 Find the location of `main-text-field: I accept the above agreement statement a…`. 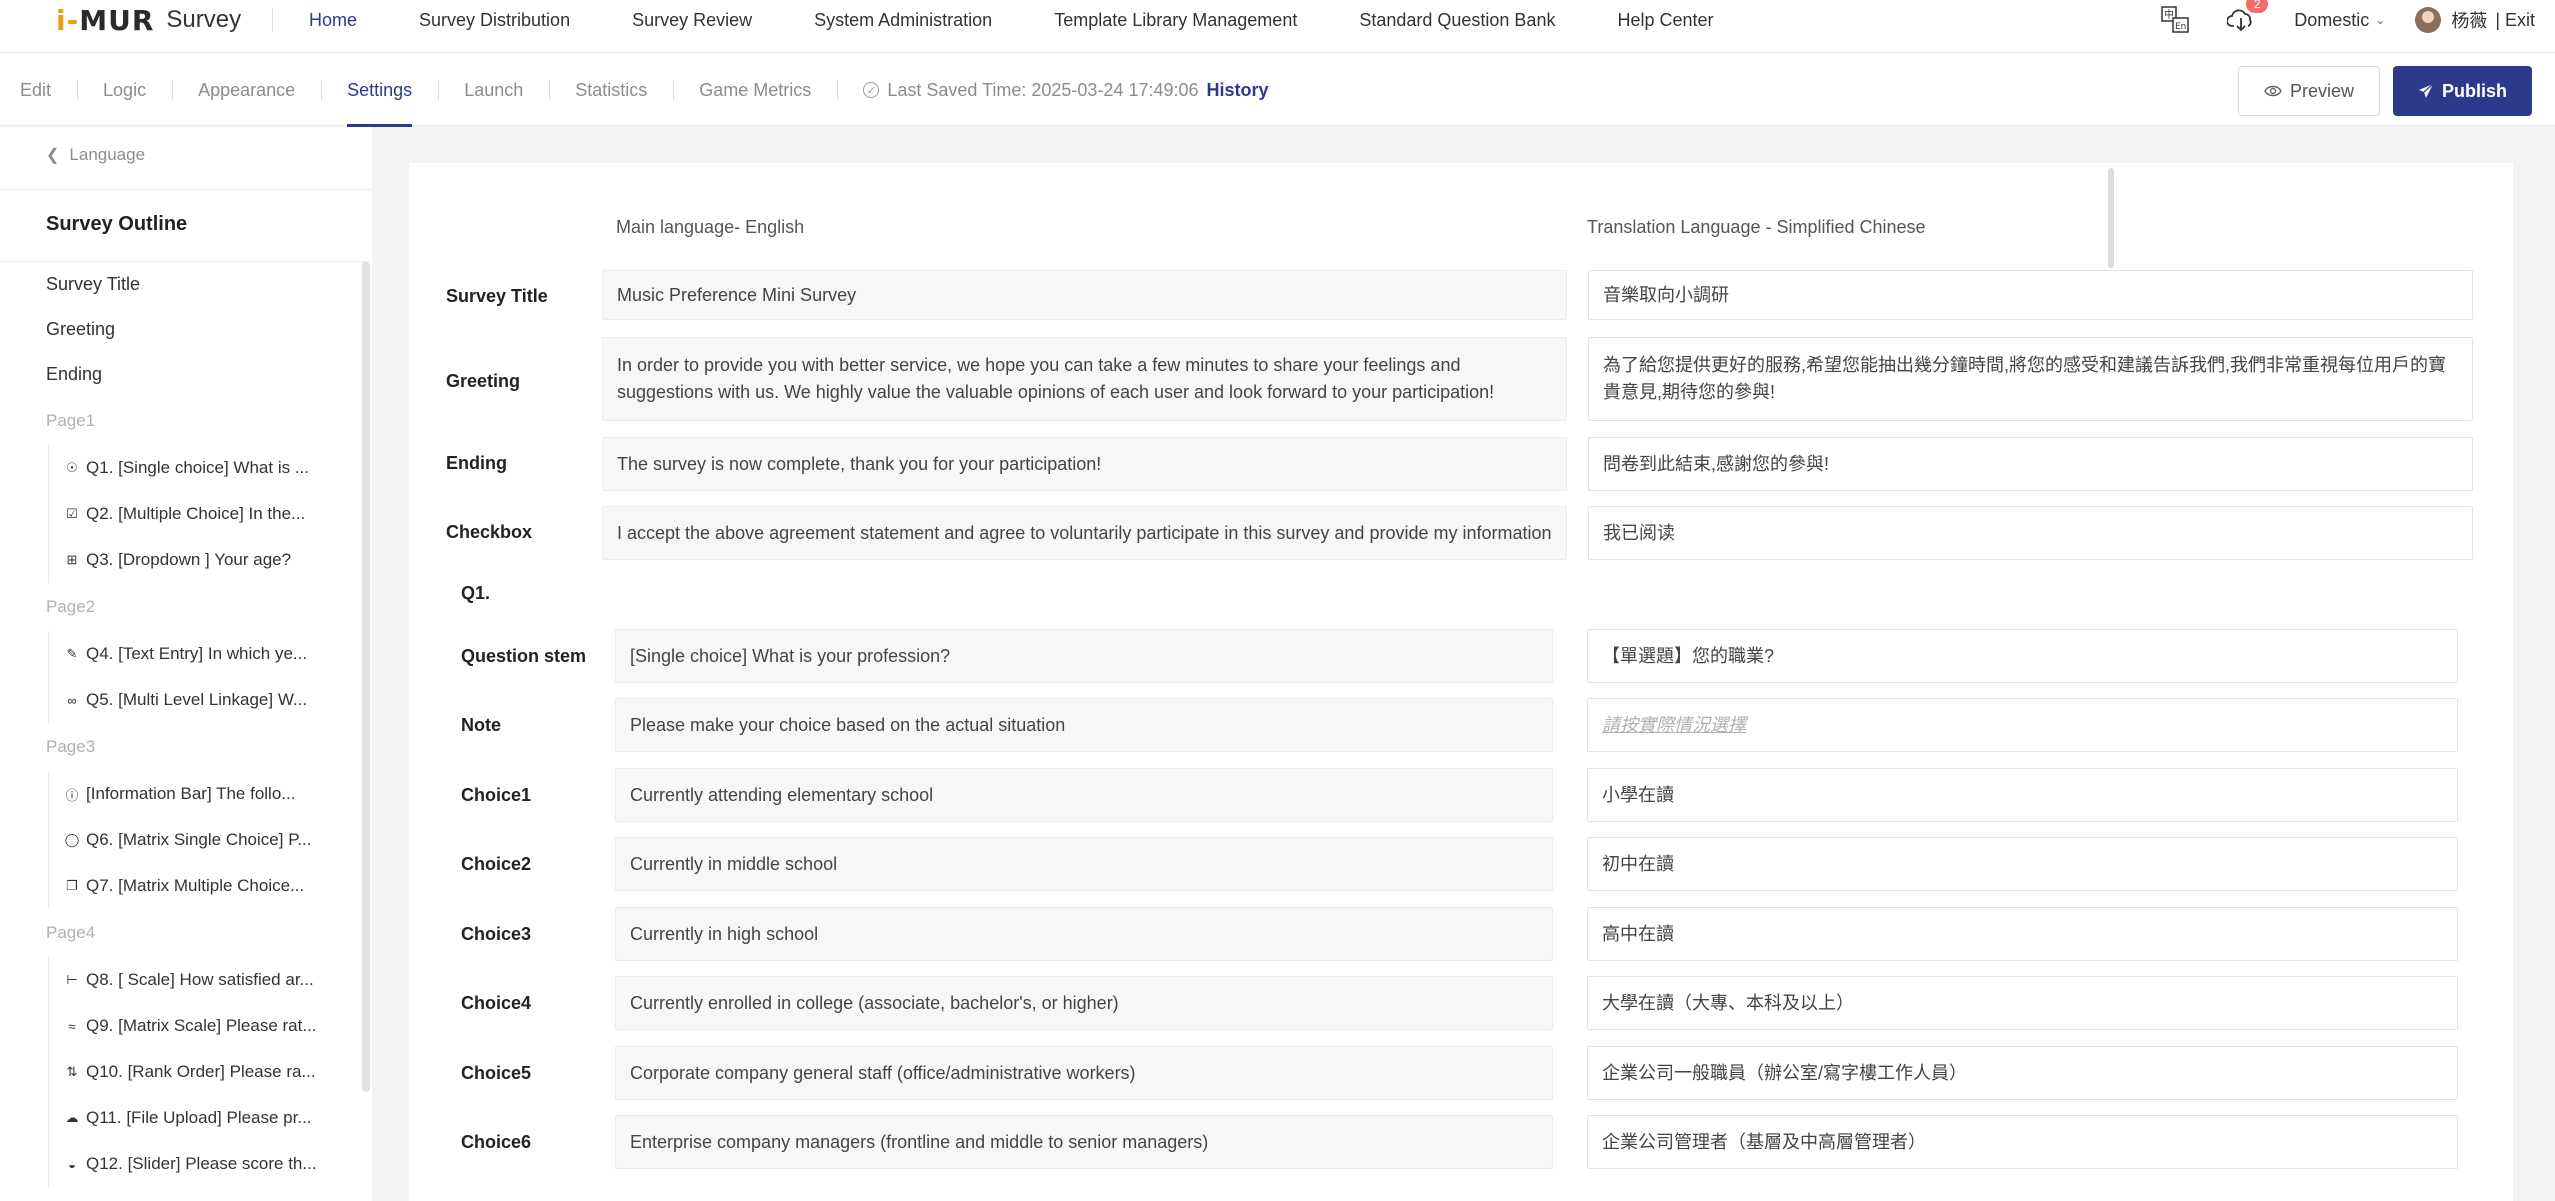

main-text-field: I accept the above agreement statement a… is located at coordinates (1084, 533).